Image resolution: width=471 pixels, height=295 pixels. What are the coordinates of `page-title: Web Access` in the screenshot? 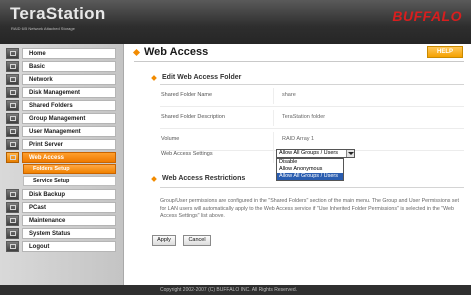 It's located at (176, 52).